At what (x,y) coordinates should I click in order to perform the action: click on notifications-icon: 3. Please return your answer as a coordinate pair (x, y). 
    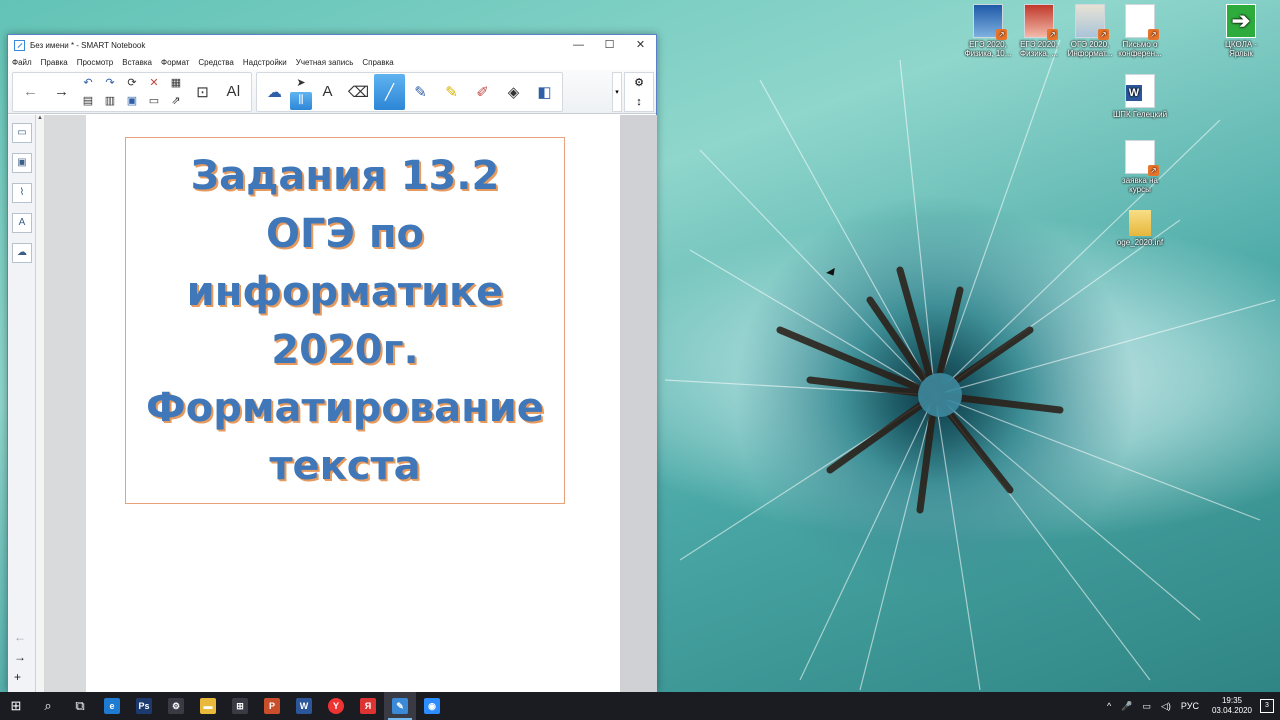
    Looking at the image, I should click on (1267, 706).